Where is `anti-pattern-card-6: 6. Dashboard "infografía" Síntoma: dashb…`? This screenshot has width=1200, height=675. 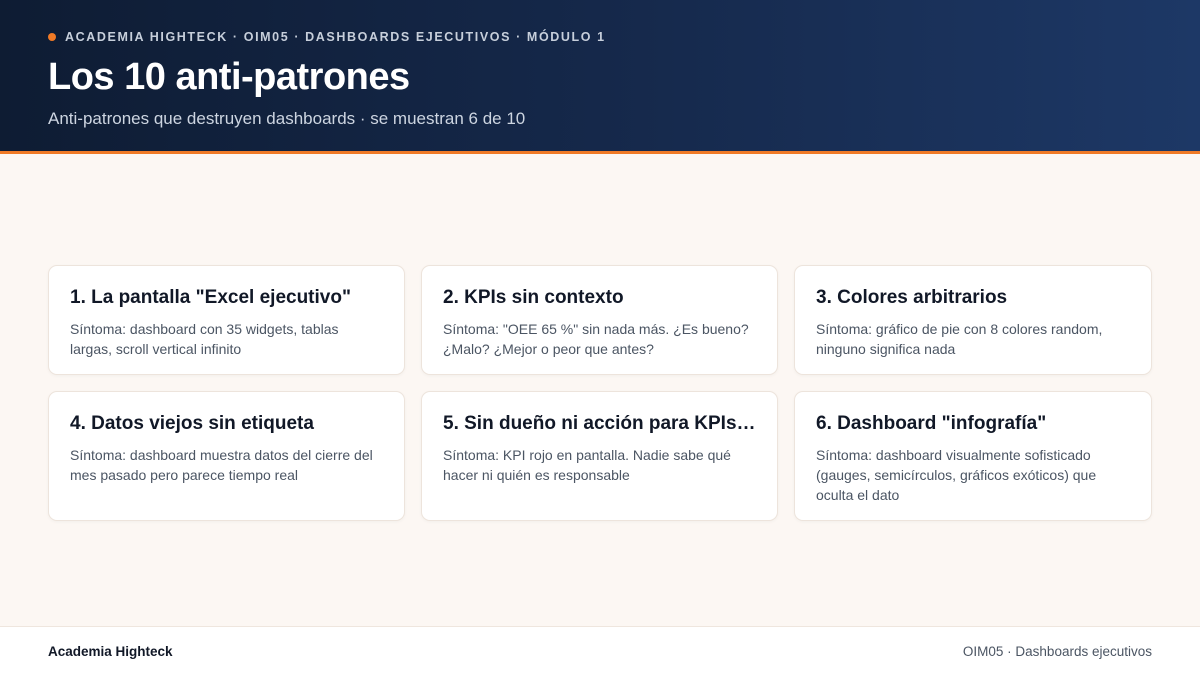 anti-pattern-card-6: 6. Dashboard "infografía" Síntoma: dashb… is located at coordinates (973, 456).